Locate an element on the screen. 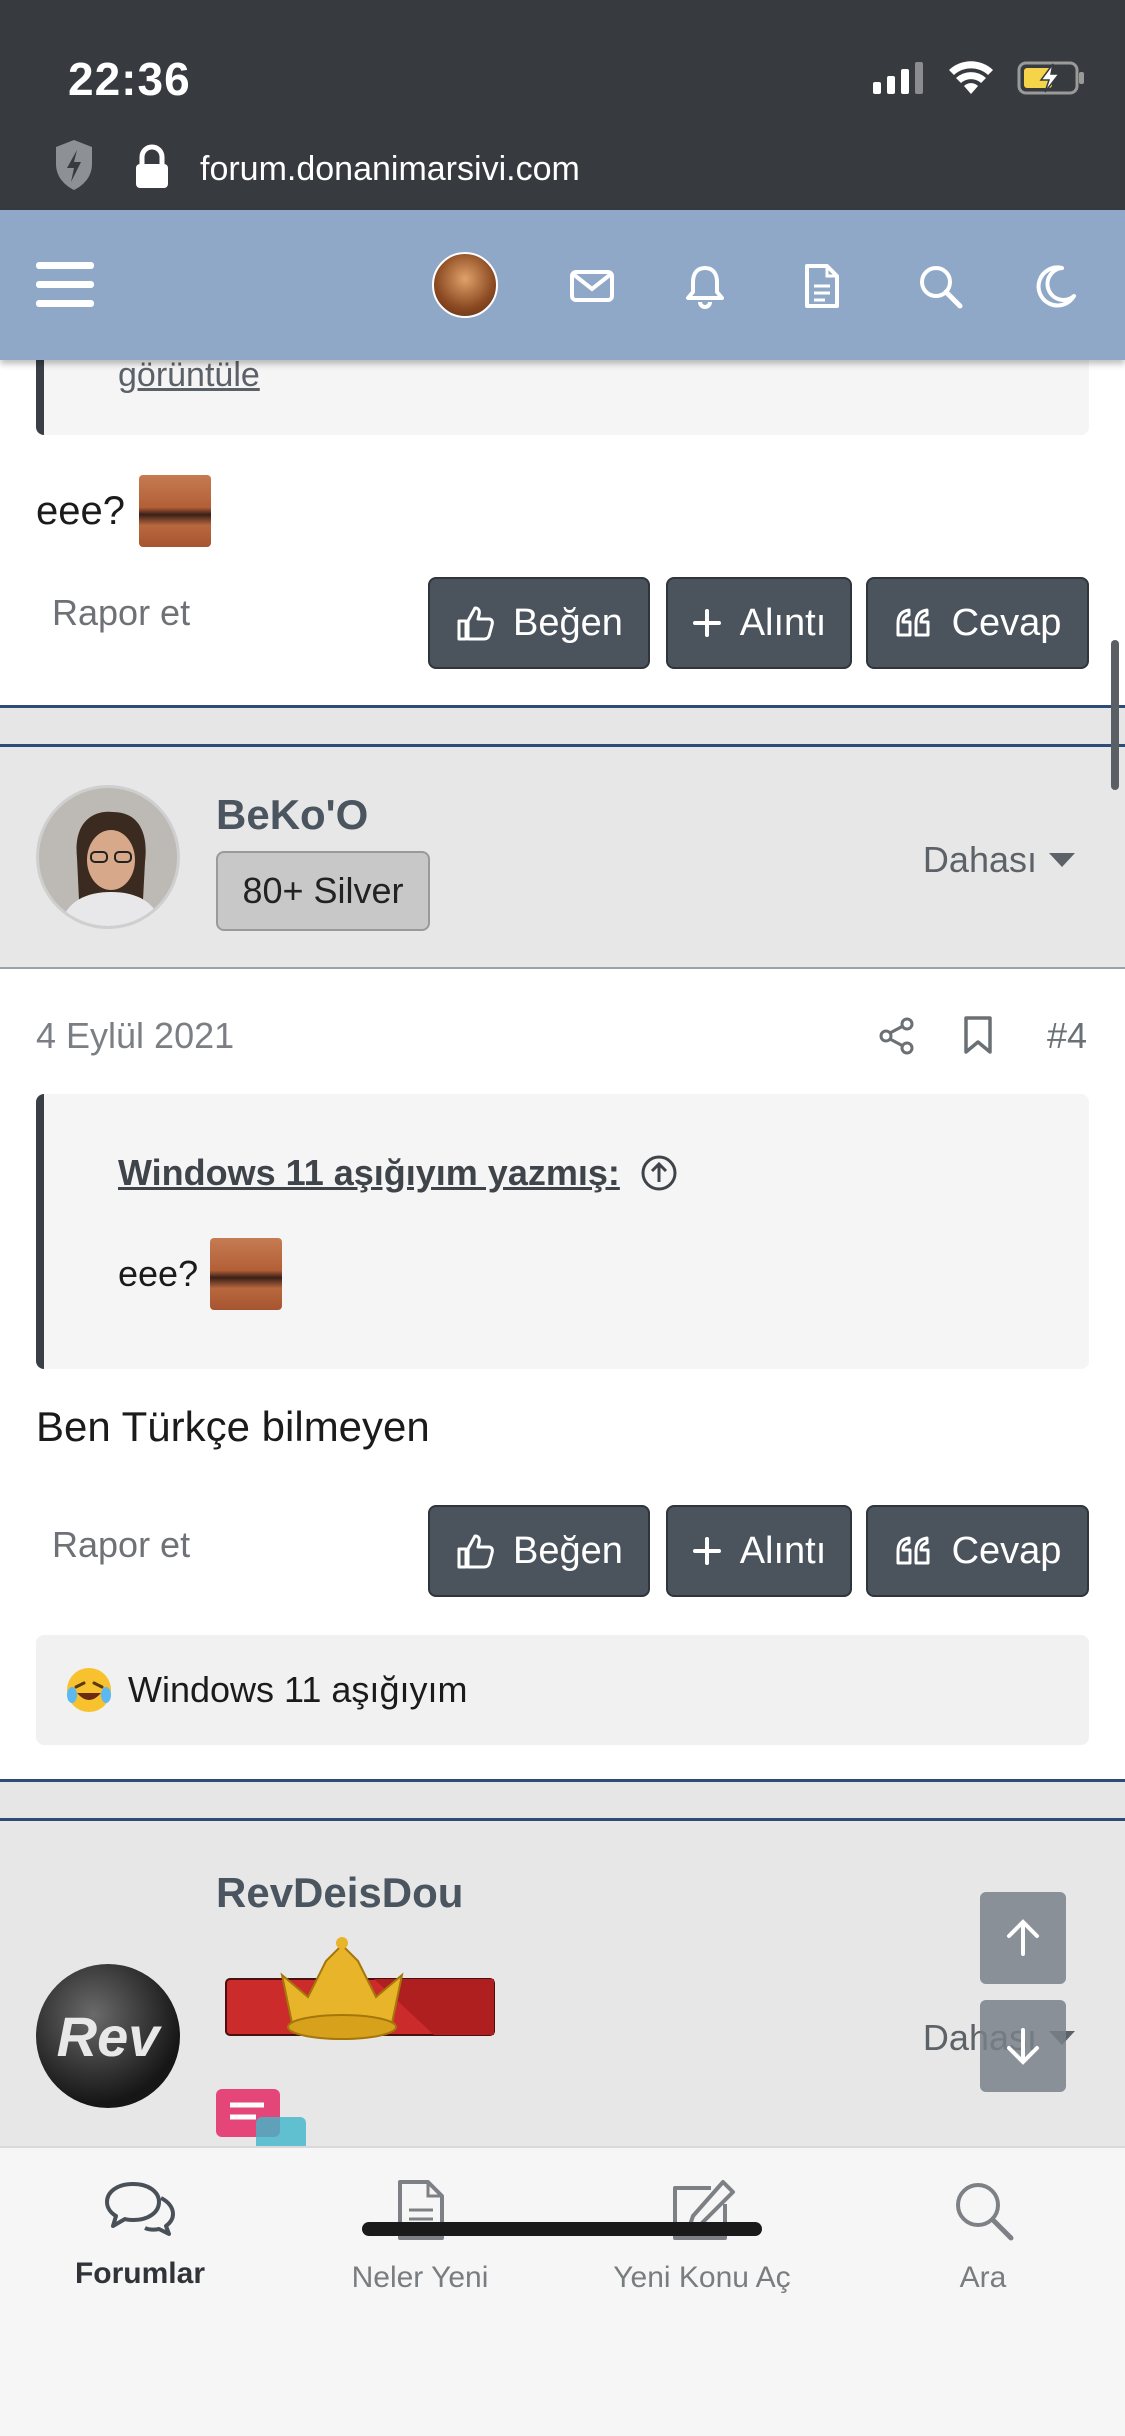 This screenshot has width=1125, height=2436. nav-whats-new: Neler Yeni is located at coordinates (420, 2236).